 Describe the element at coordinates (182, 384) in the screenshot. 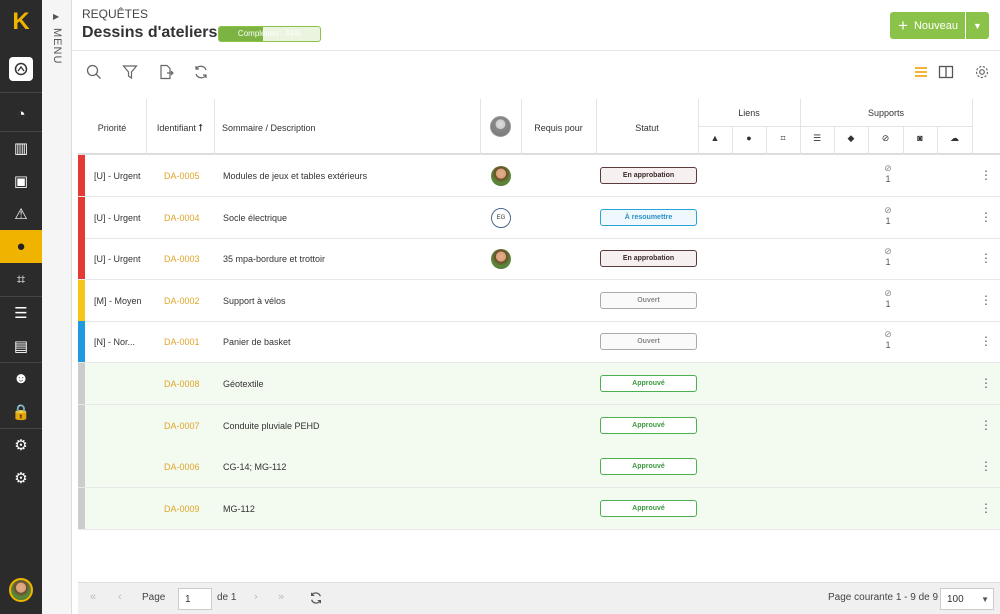

I see `request-id-link: DA-0008` at that location.